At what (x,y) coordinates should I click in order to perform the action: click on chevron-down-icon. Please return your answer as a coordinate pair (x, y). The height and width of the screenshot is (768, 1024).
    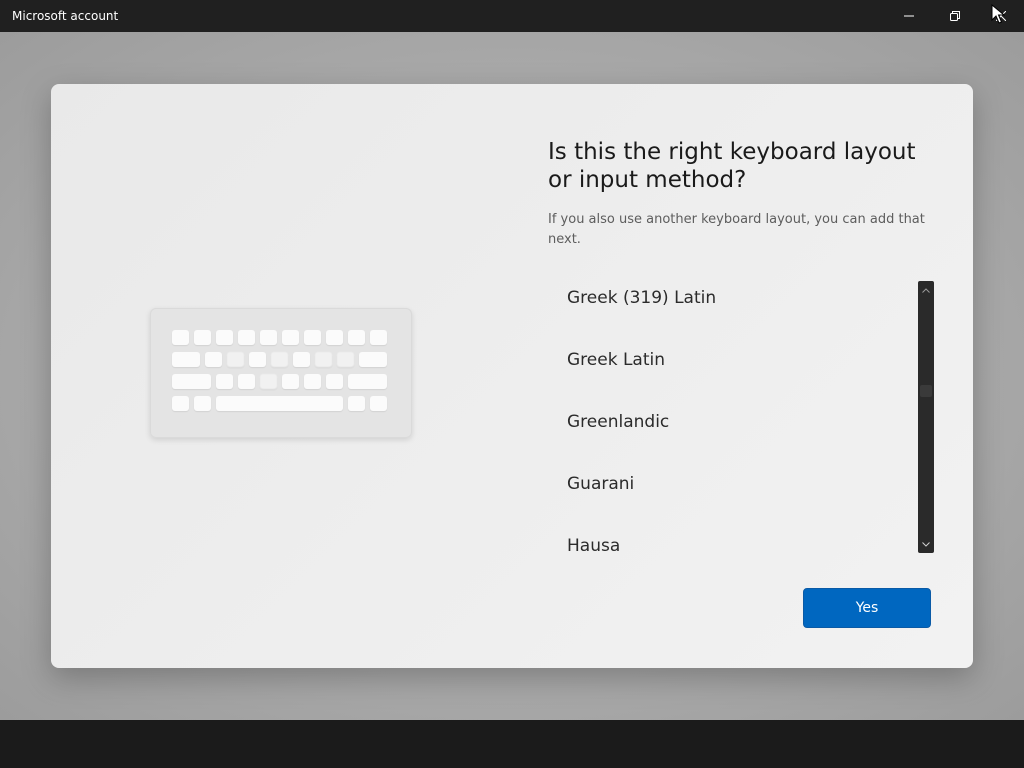
    Looking at the image, I should click on (926, 544).